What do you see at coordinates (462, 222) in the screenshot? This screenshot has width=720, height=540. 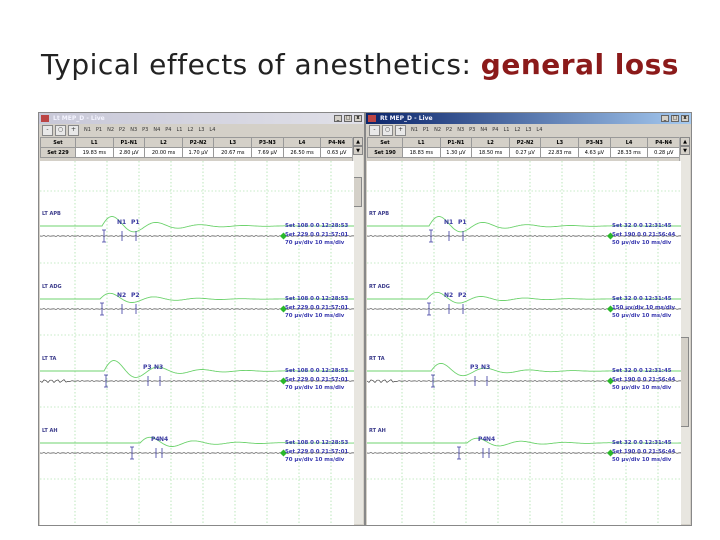 I see `marker-label: P1` at bounding box center [462, 222].